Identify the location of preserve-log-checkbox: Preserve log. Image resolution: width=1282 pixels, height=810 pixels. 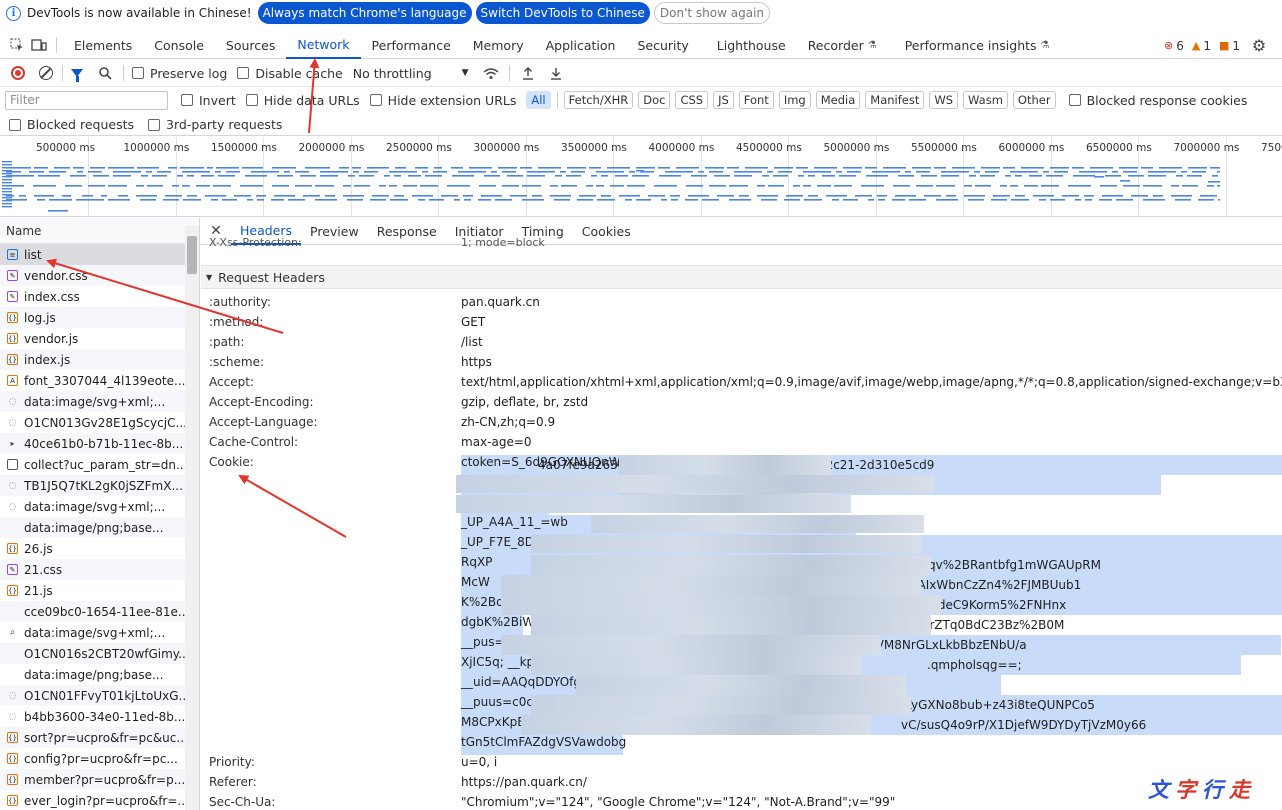
(179, 73).